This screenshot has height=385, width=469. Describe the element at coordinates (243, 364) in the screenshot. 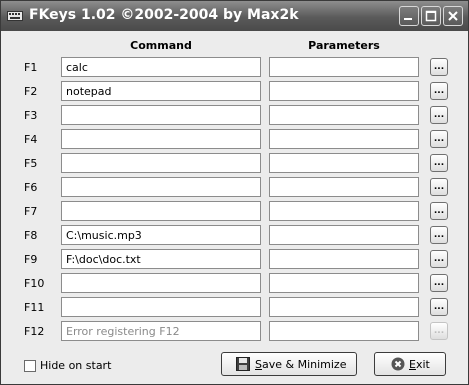

I see `floppy-disk-icon` at that location.